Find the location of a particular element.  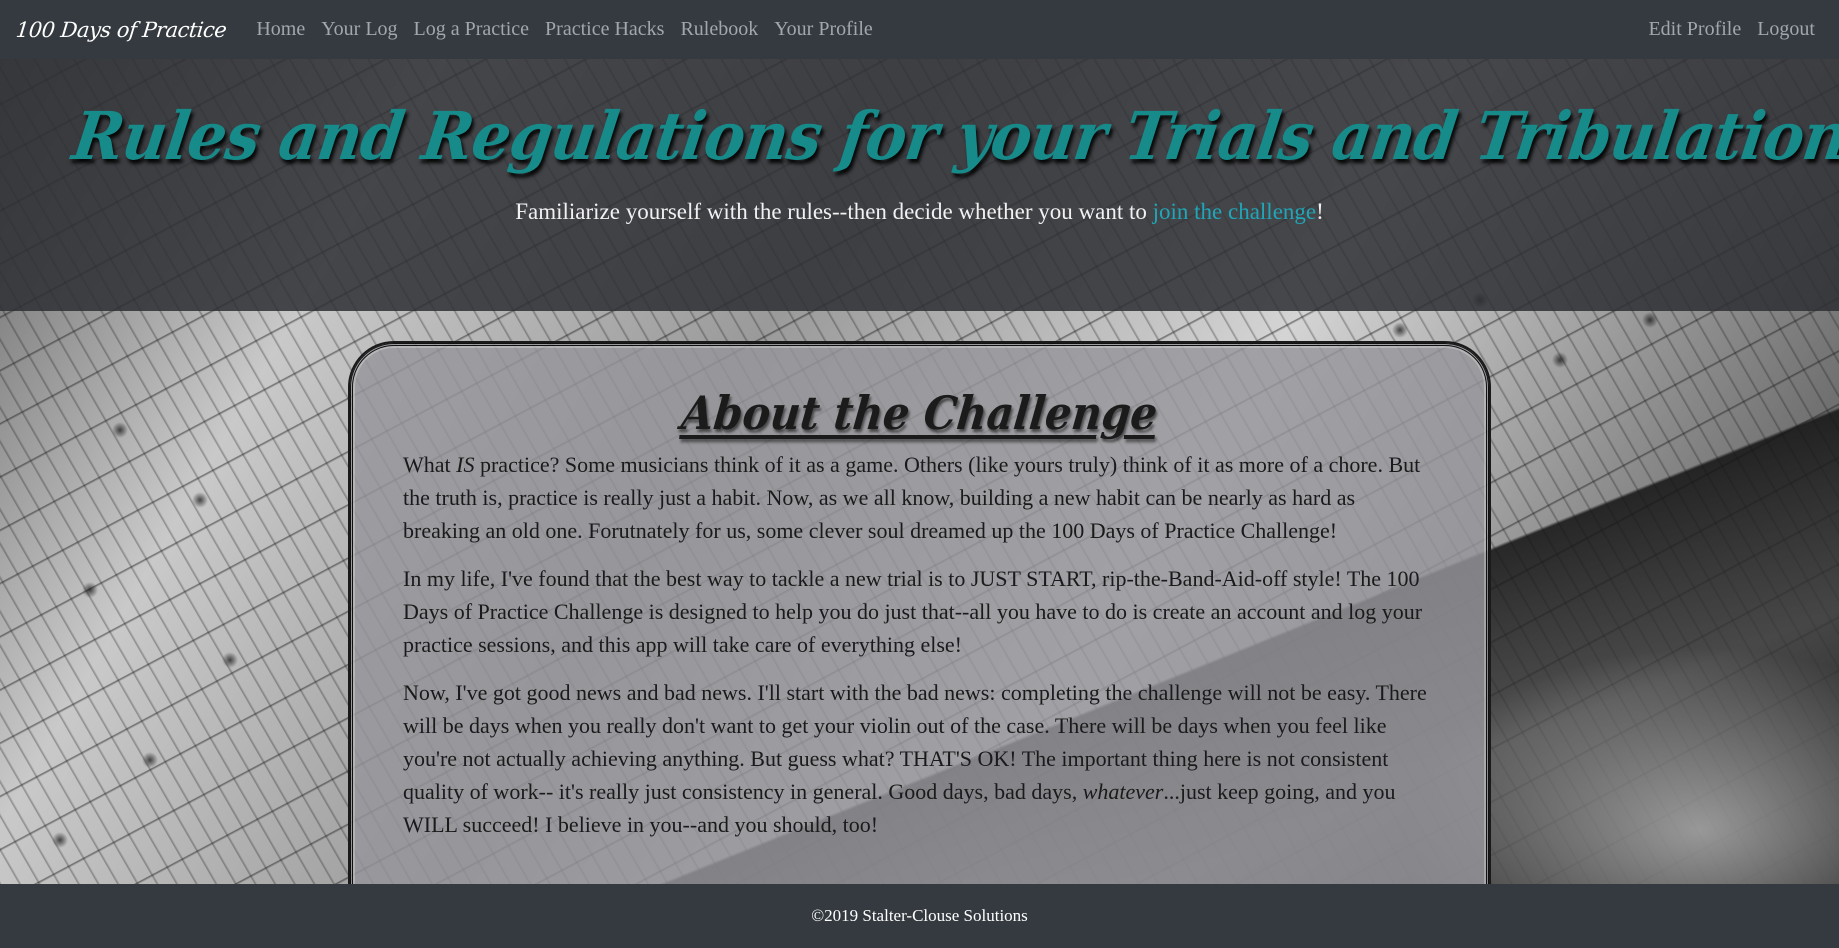

nav-link-rulebook: Rulebook is located at coordinates (719, 29).